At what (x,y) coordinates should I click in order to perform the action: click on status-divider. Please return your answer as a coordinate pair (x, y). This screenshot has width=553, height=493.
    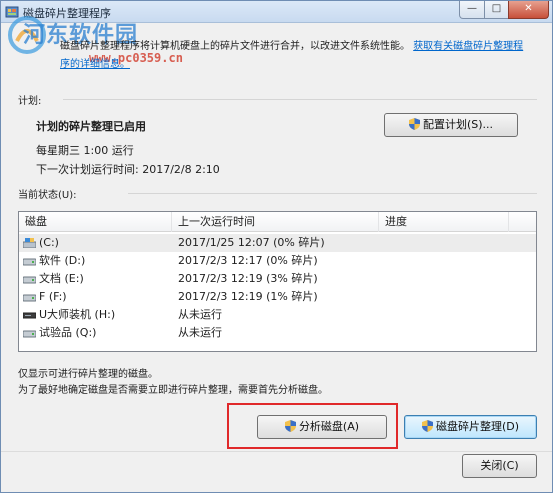
    Looking at the image, I should click on (332, 193).